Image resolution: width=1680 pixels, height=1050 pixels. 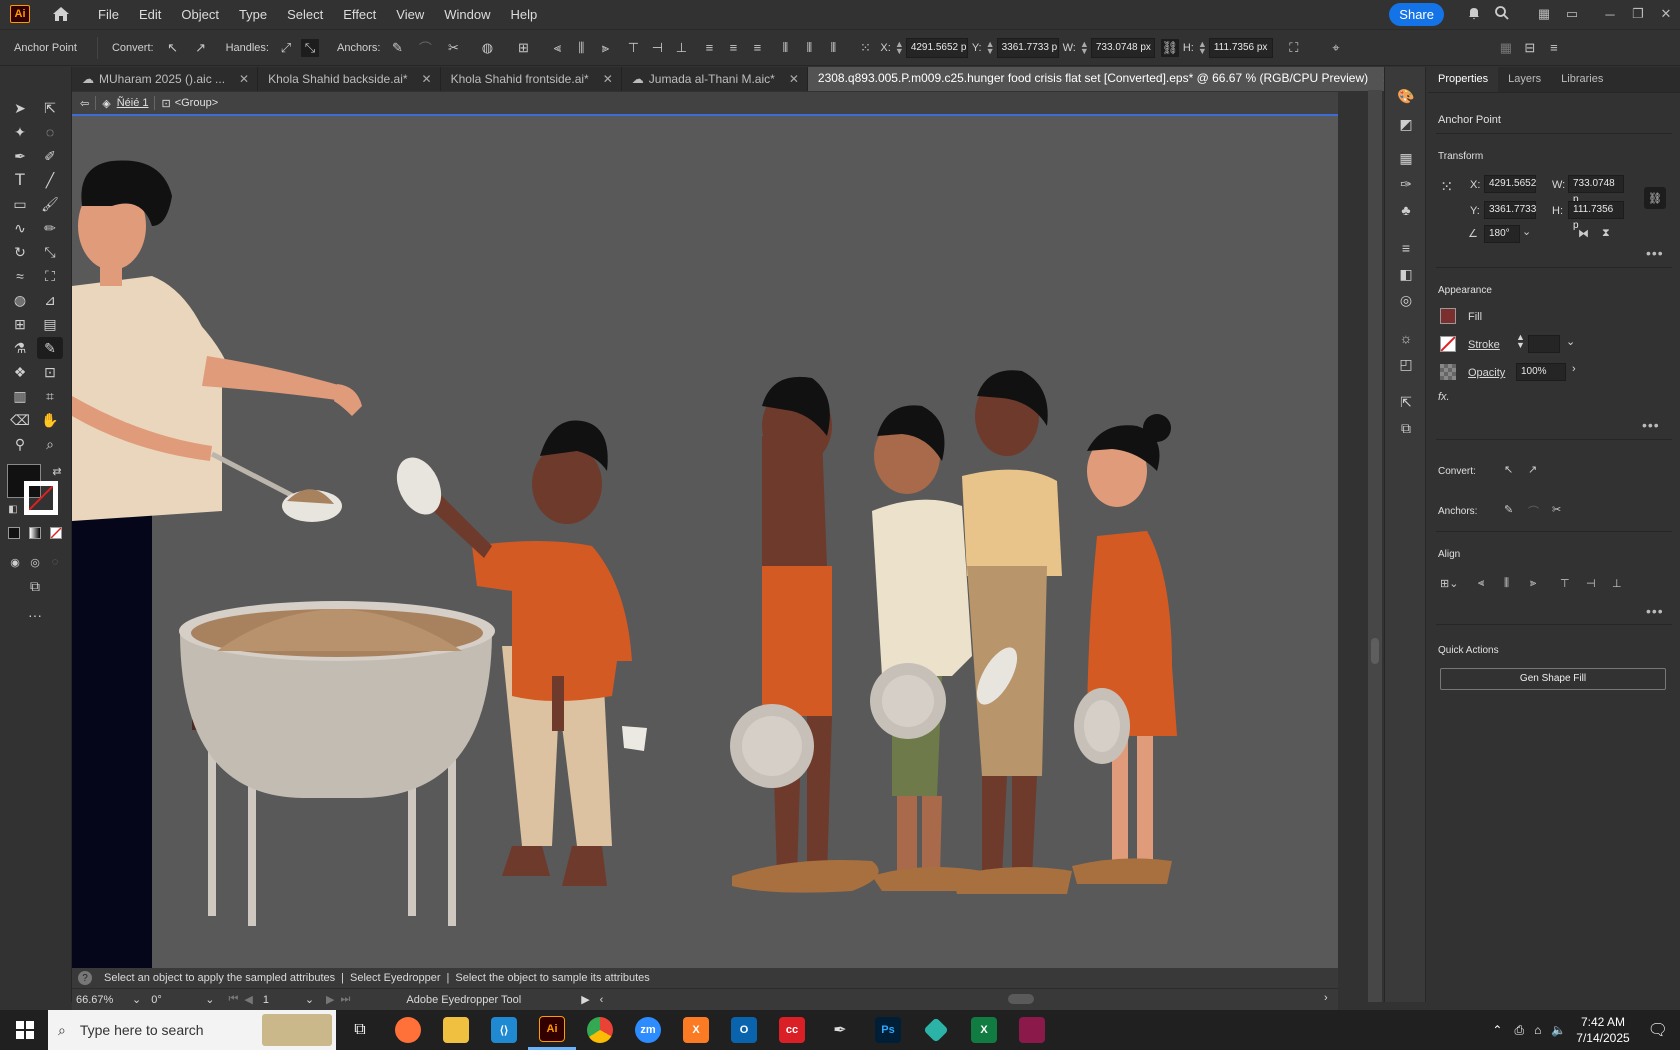 What do you see at coordinates (1638, 14) in the screenshot?
I see `restore-icon: ❐` at bounding box center [1638, 14].